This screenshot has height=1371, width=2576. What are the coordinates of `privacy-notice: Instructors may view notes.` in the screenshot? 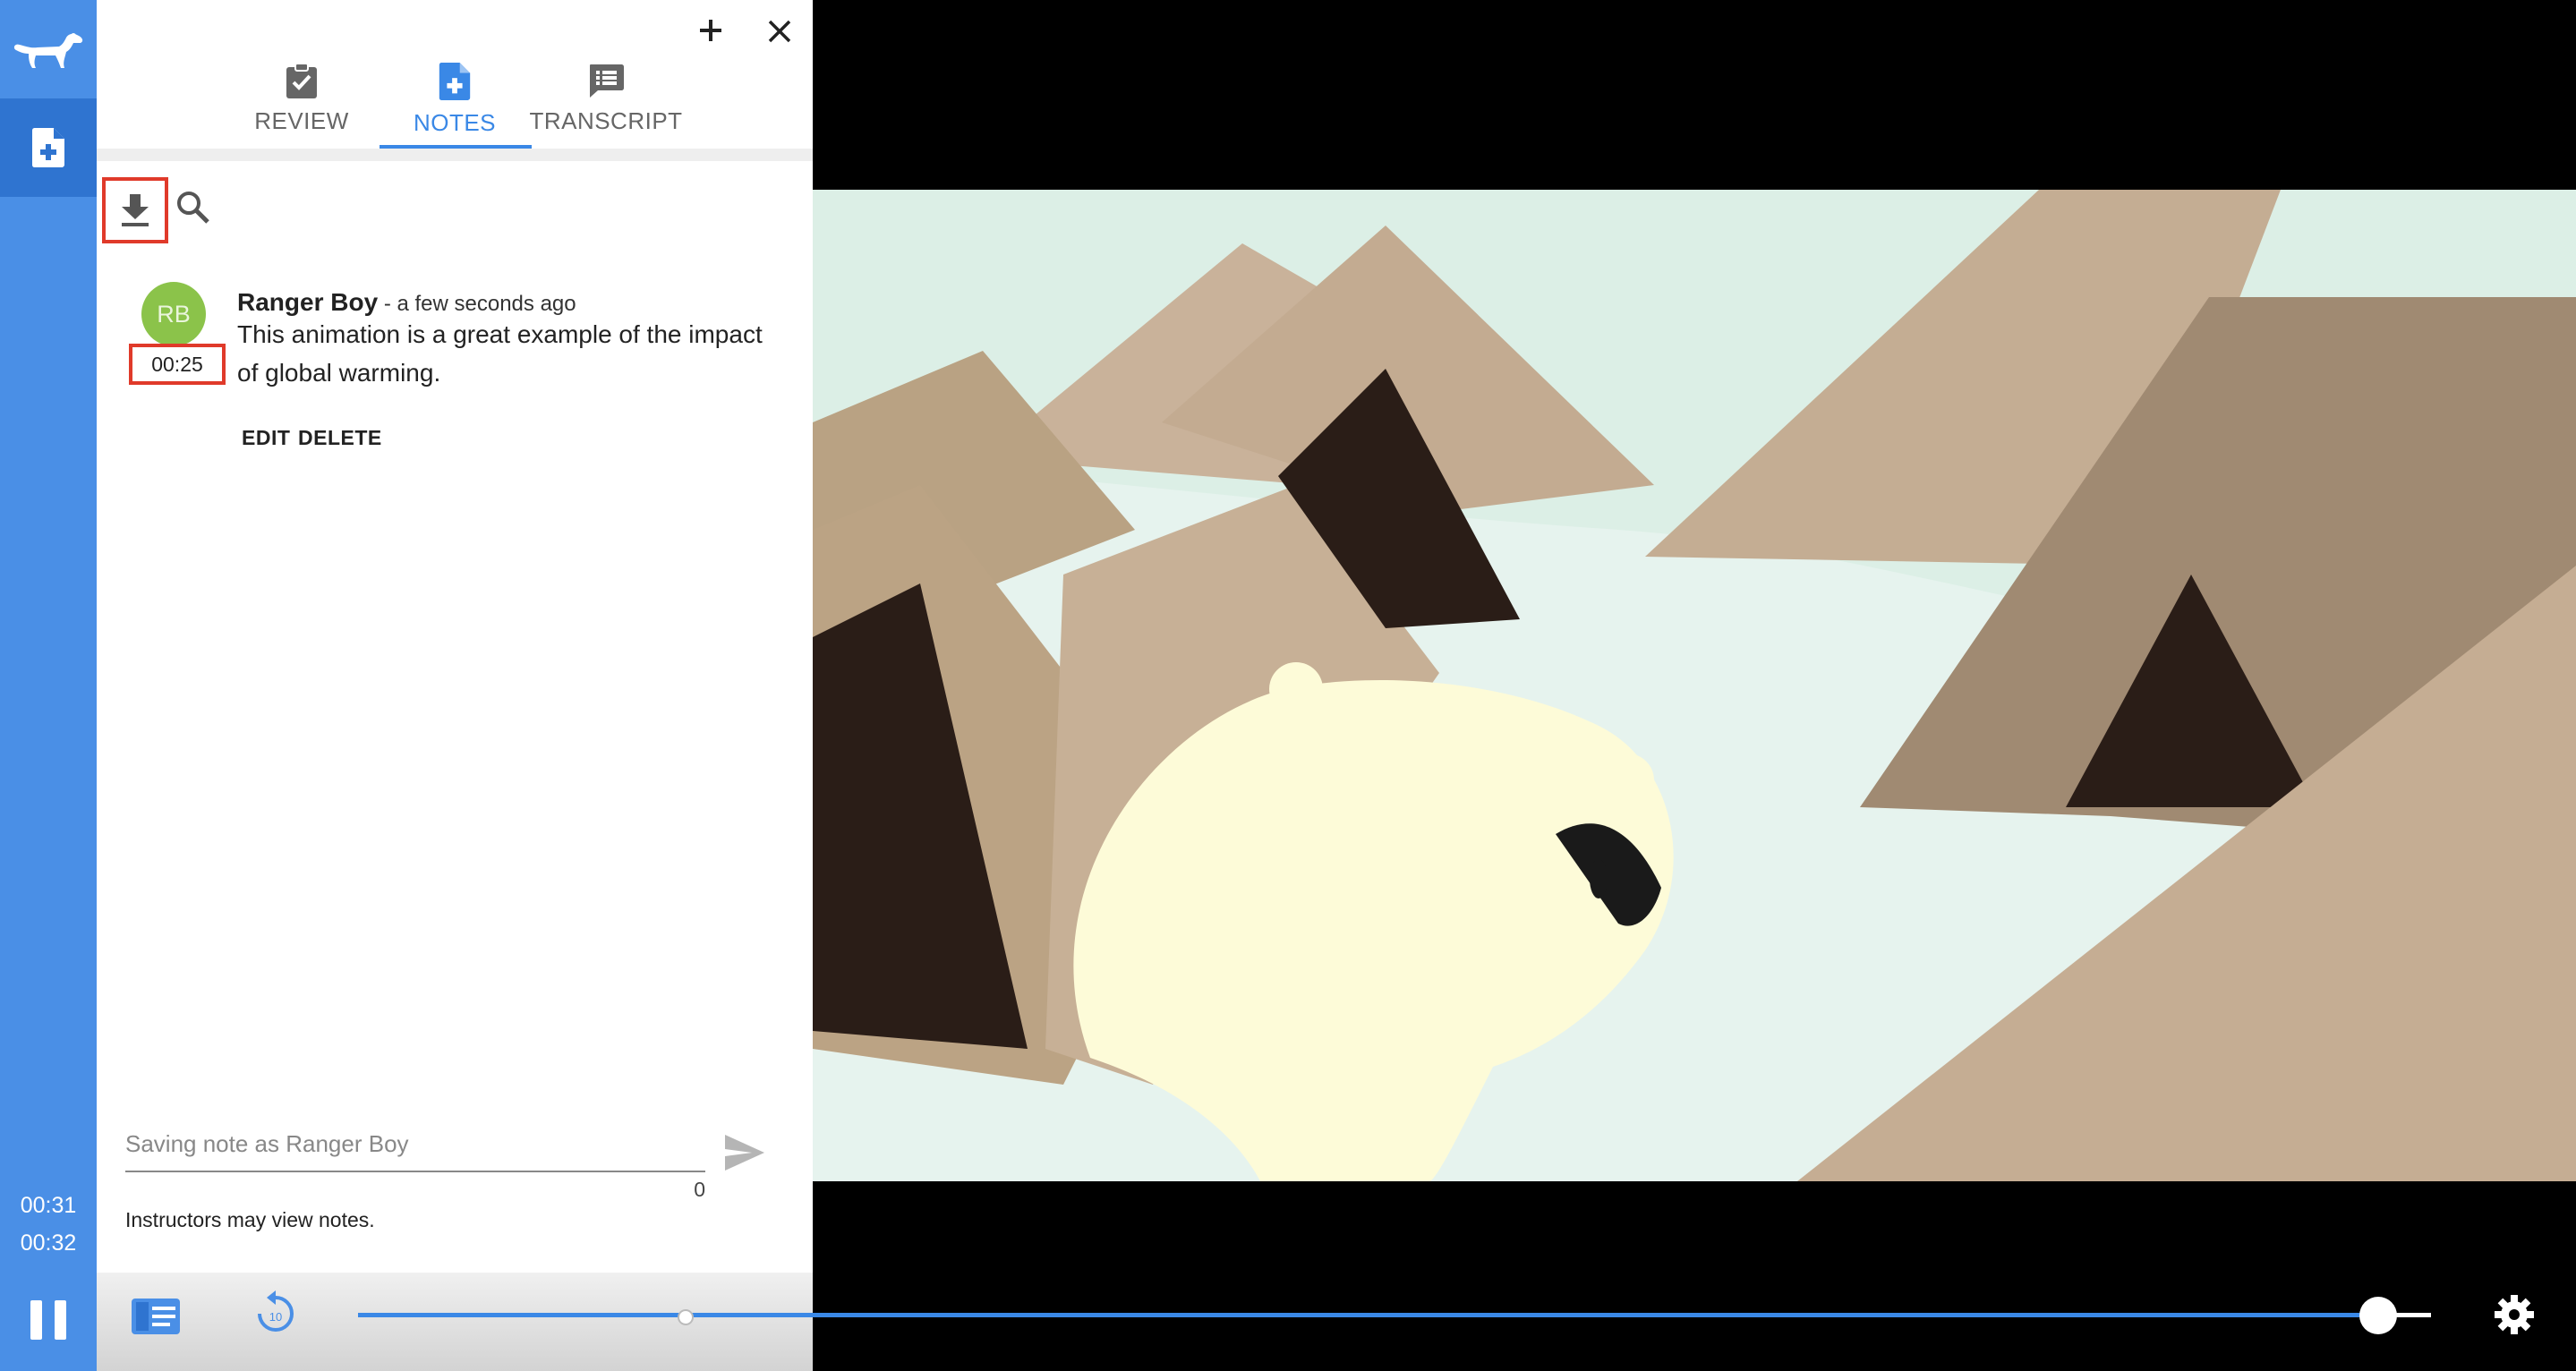 It's located at (250, 1219).